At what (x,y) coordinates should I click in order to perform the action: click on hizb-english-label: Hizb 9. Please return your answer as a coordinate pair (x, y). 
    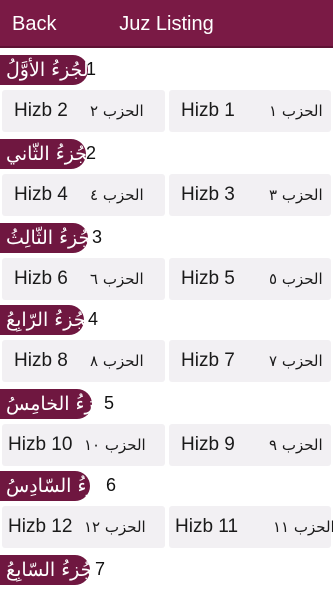
    Looking at the image, I should click on (208, 444).